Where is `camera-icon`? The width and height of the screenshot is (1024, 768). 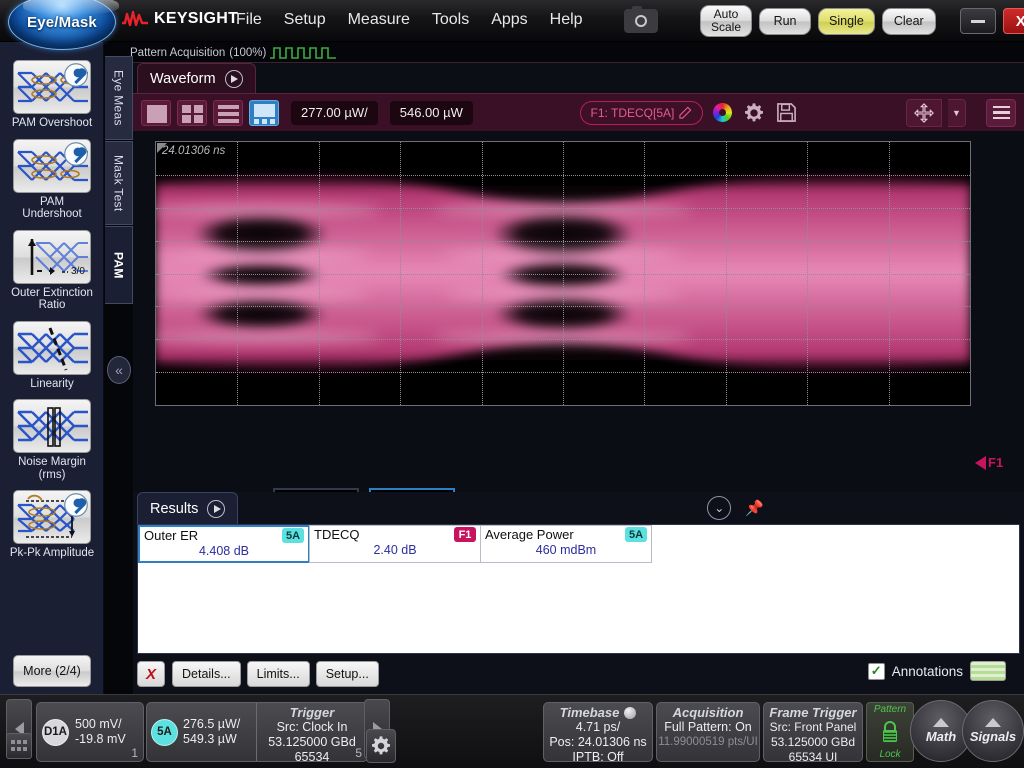 camera-icon is located at coordinates (641, 19).